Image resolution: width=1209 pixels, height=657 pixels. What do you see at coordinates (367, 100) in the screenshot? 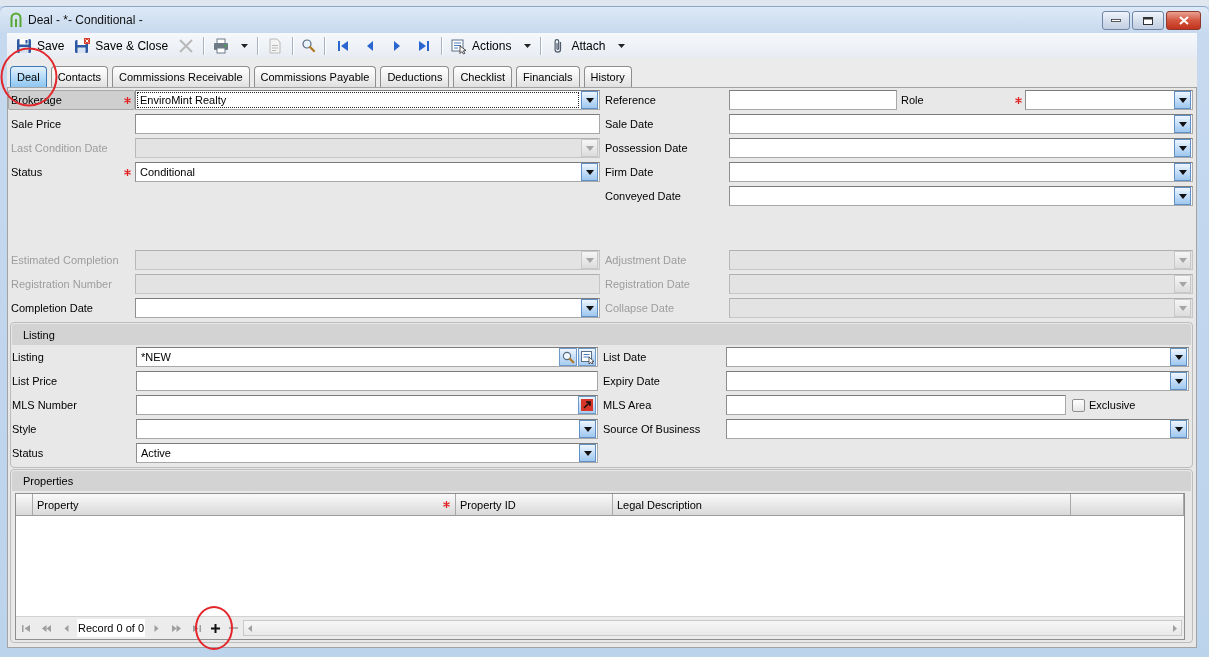
I see `dropdown-field: EnviroMint Realty` at bounding box center [367, 100].